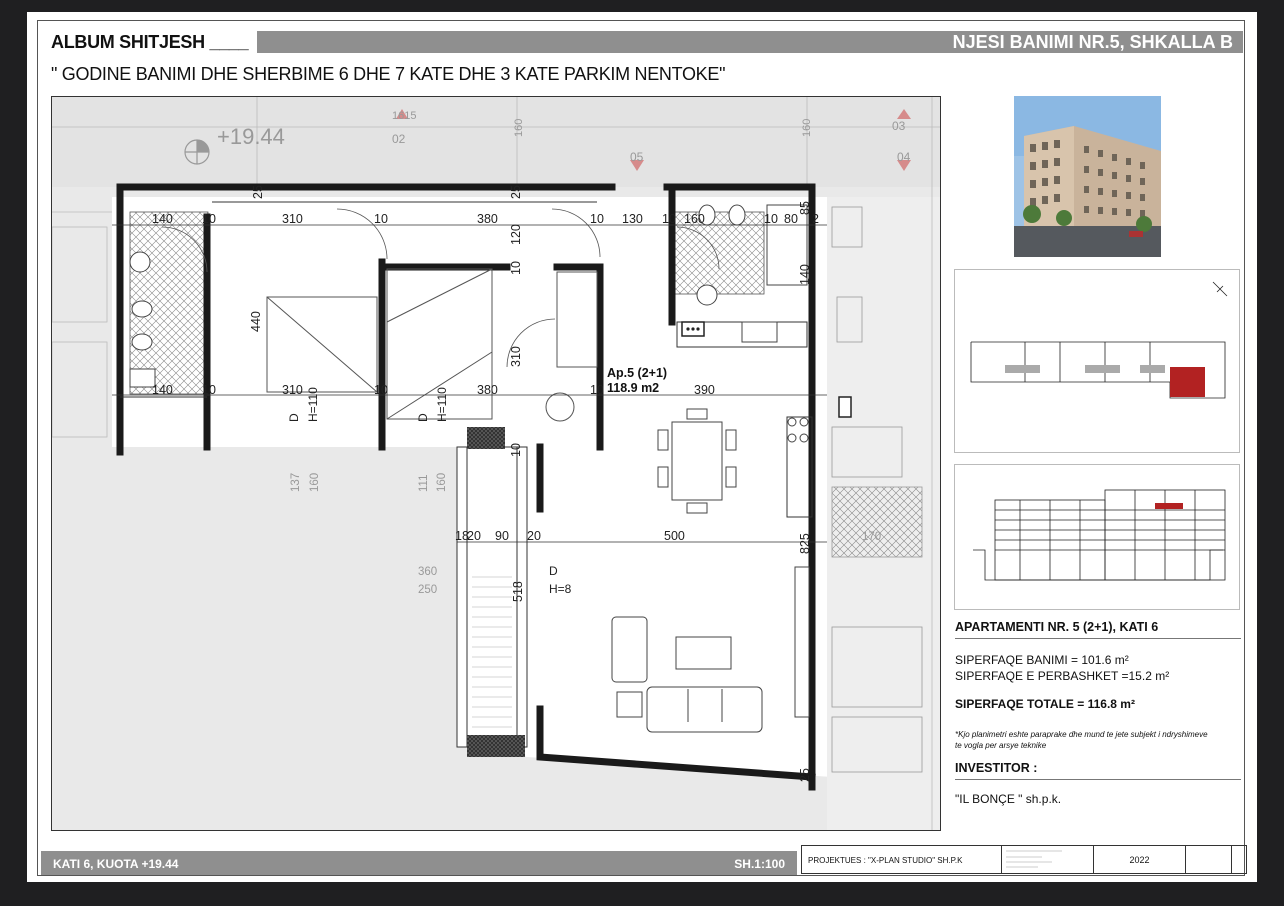 The height and width of the screenshot is (906, 1284). I want to click on window-d3: D, so click(553, 571).